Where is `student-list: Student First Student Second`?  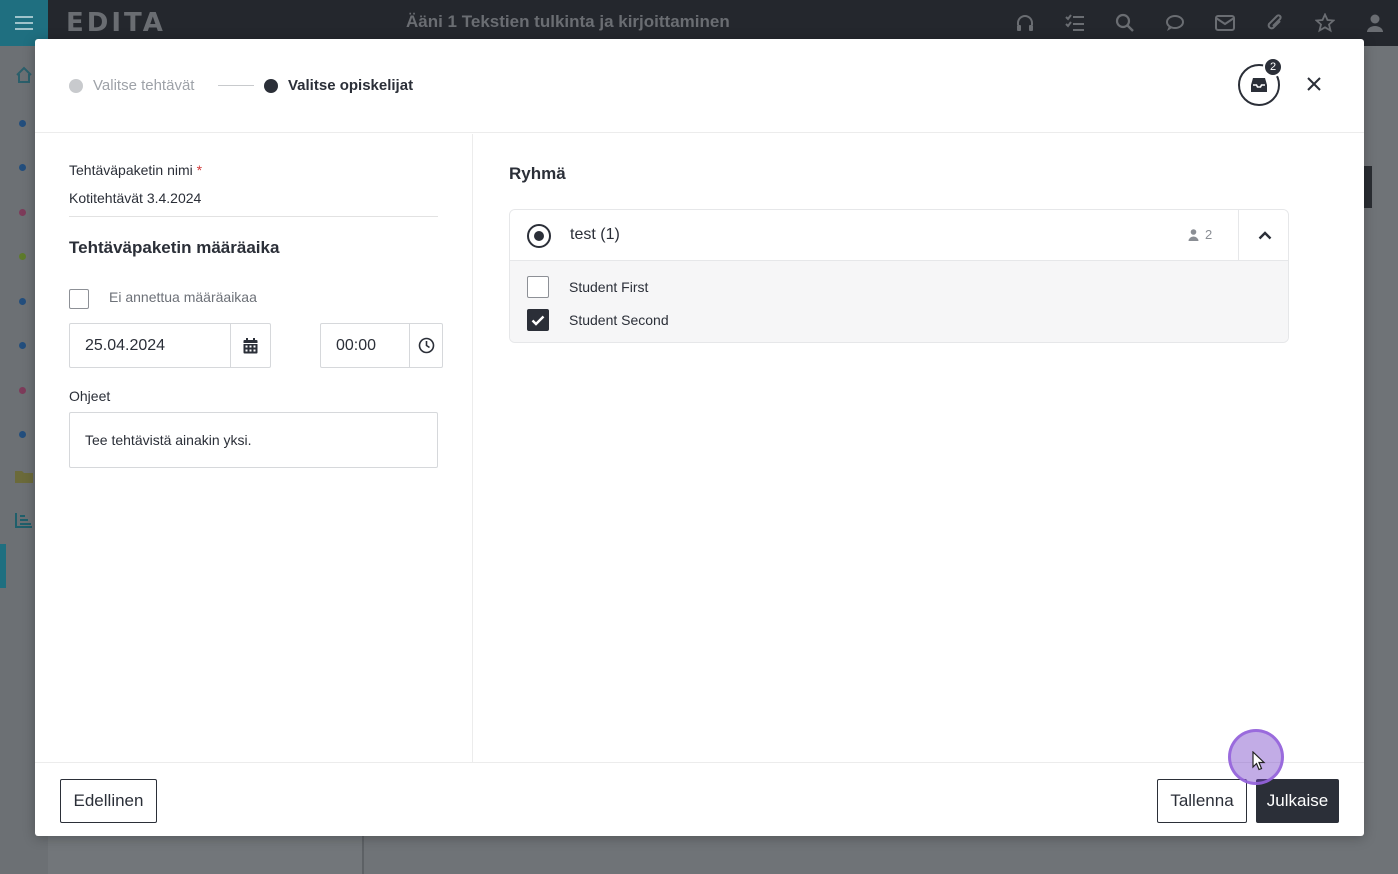
student-list: Student First Student Second is located at coordinates (899, 301).